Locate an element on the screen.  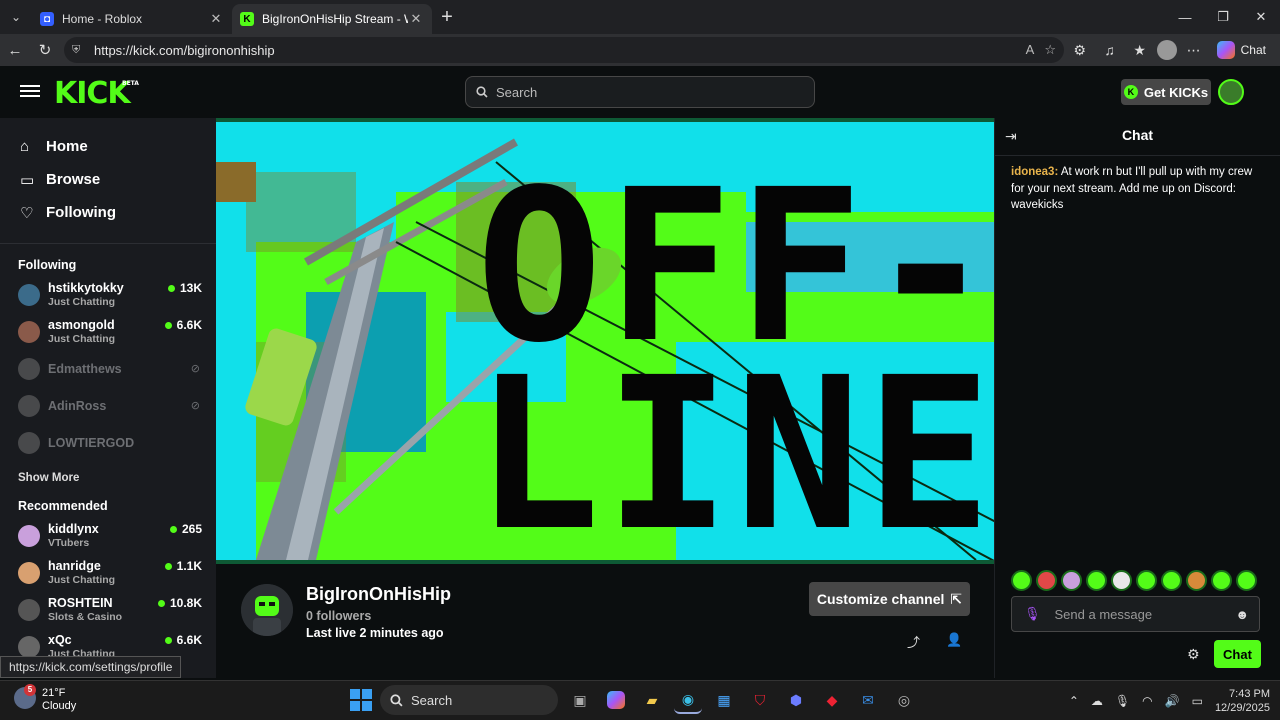
file-explorer-icon: ▰ is located at coordinates (652, 700).